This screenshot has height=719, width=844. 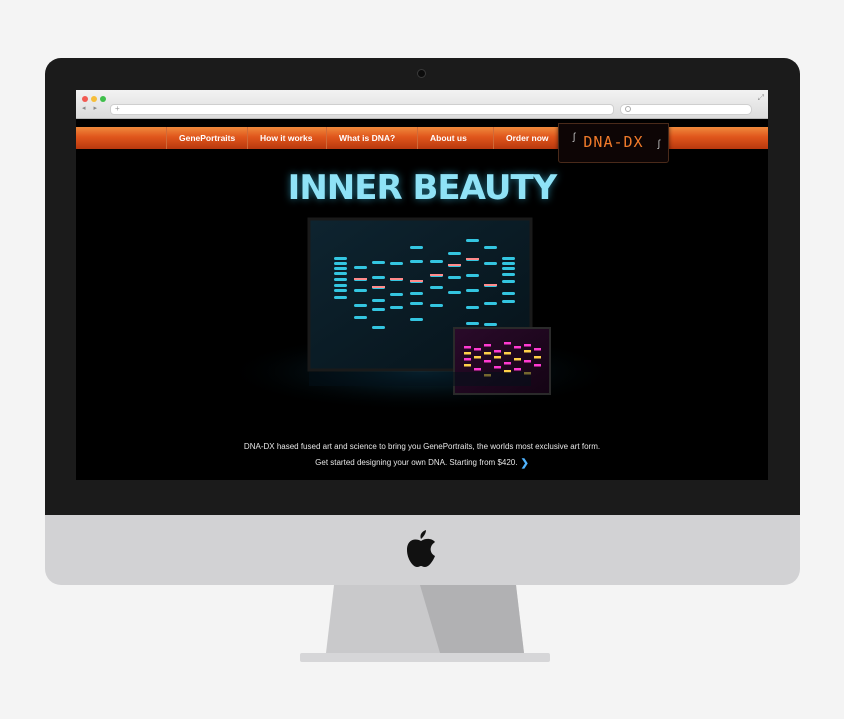 I want to click on imac-stand, so click(x=425, y=623).